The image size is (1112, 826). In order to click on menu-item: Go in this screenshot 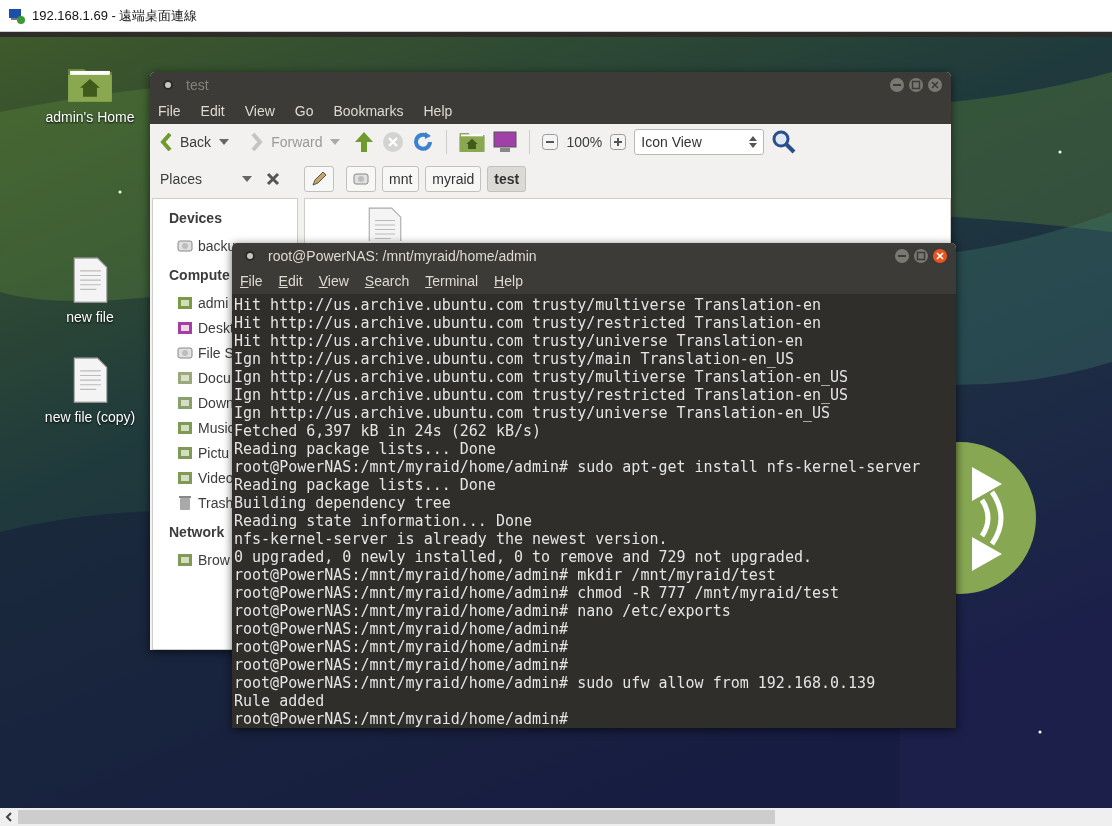, I will do `click(304, 111)`.